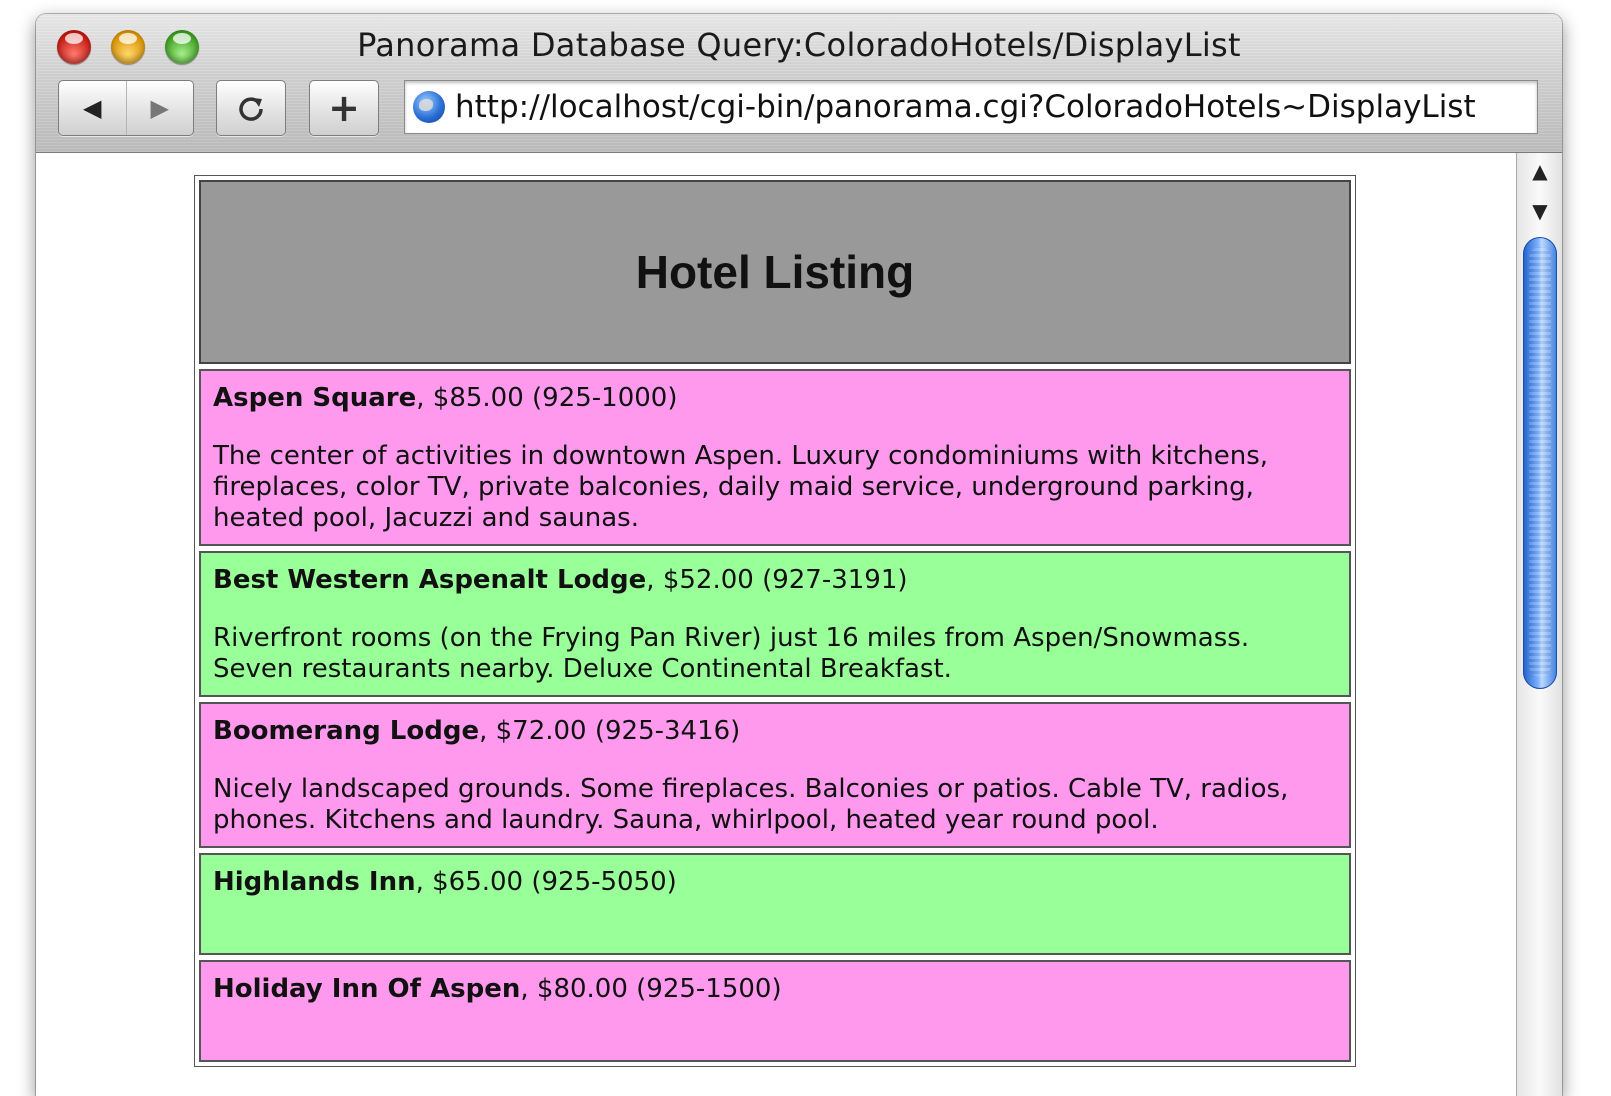 The width and height of the screenshot is (1611, 1096). I want to click on back-forward-group: ◀ ▶, so click(126, 108).